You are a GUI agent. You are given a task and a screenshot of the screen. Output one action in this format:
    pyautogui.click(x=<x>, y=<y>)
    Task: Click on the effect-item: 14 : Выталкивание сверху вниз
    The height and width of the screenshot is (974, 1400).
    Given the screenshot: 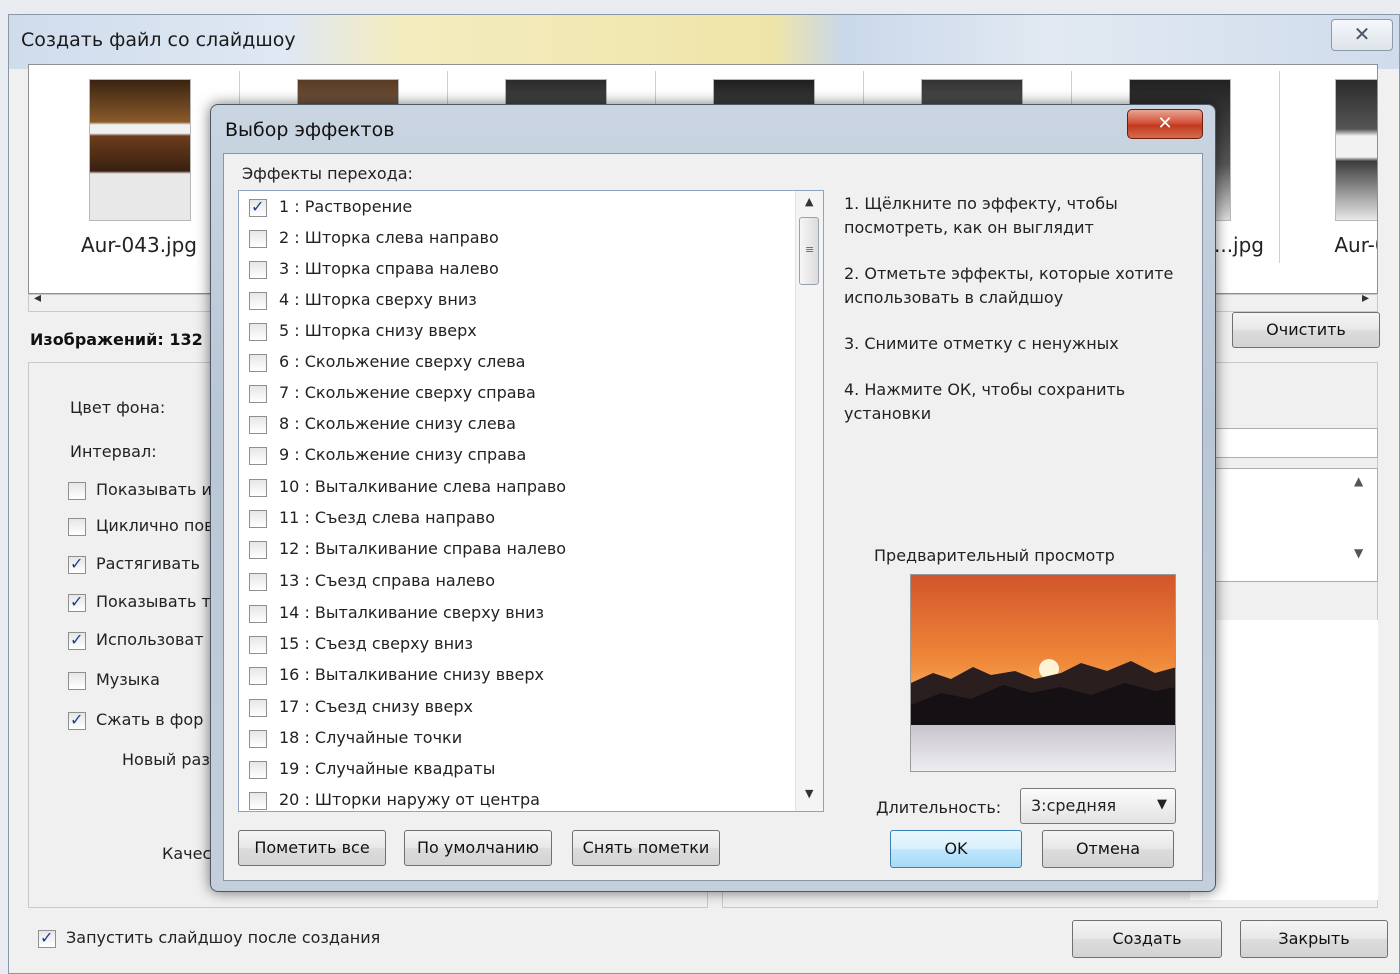 What is the action you would take?
    pyautogui.click(x=515, y=614)
    